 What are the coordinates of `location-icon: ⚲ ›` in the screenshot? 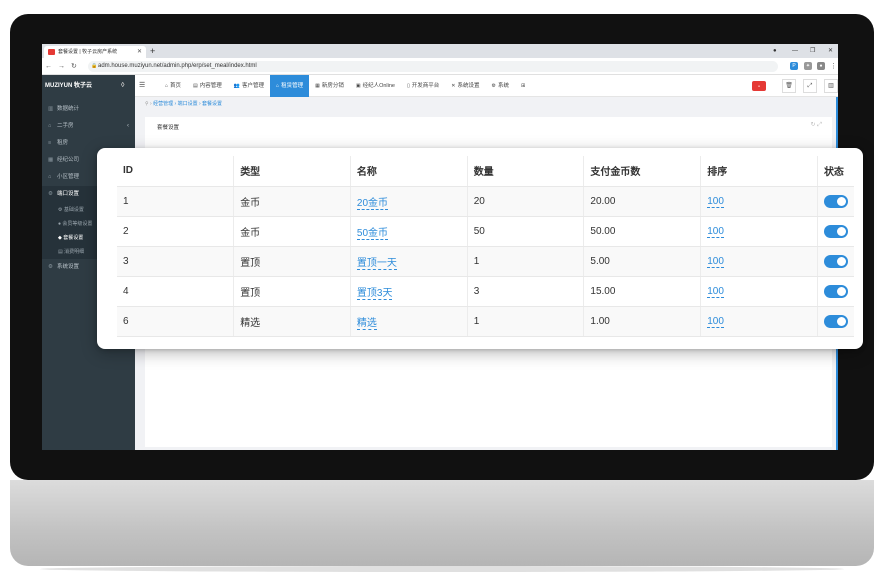 It's located at (149, 104).